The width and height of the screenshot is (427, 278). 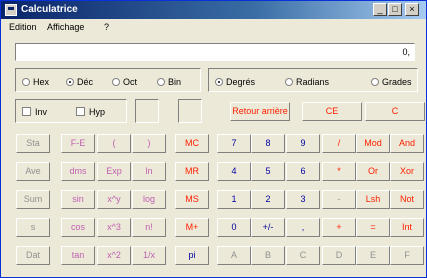 I want to click on keypad-key: +, so click(x=339, y=227).